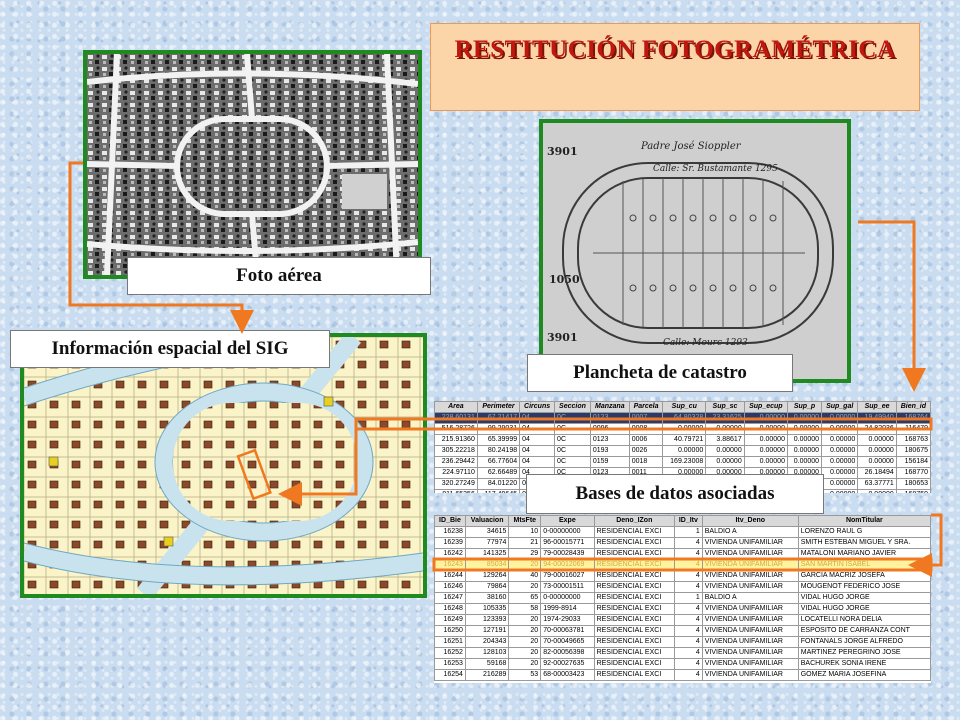 This screenshot has height=720, width=960. What do you see at coordinates (161, 247) in the screenshot?
I see `arrow-aerial-to-sig` at bounding box center [161, 247].